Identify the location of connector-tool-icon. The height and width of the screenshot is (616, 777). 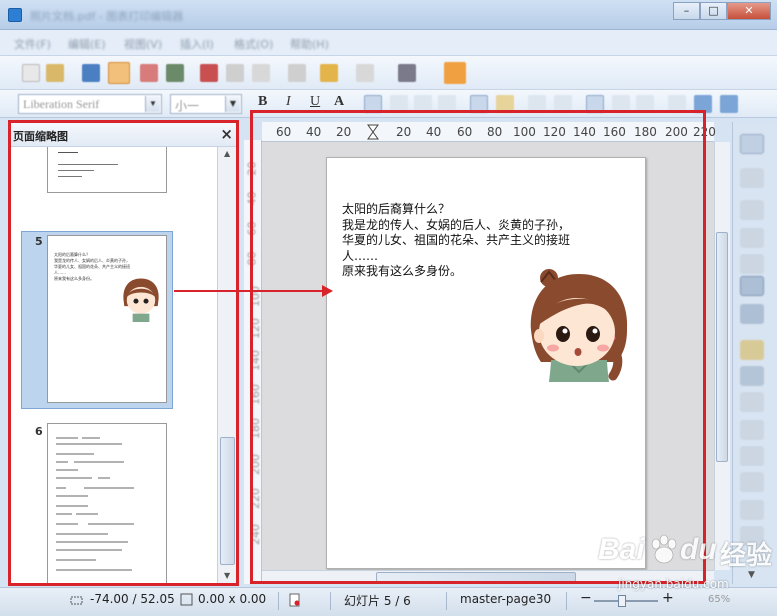
(752, 314).